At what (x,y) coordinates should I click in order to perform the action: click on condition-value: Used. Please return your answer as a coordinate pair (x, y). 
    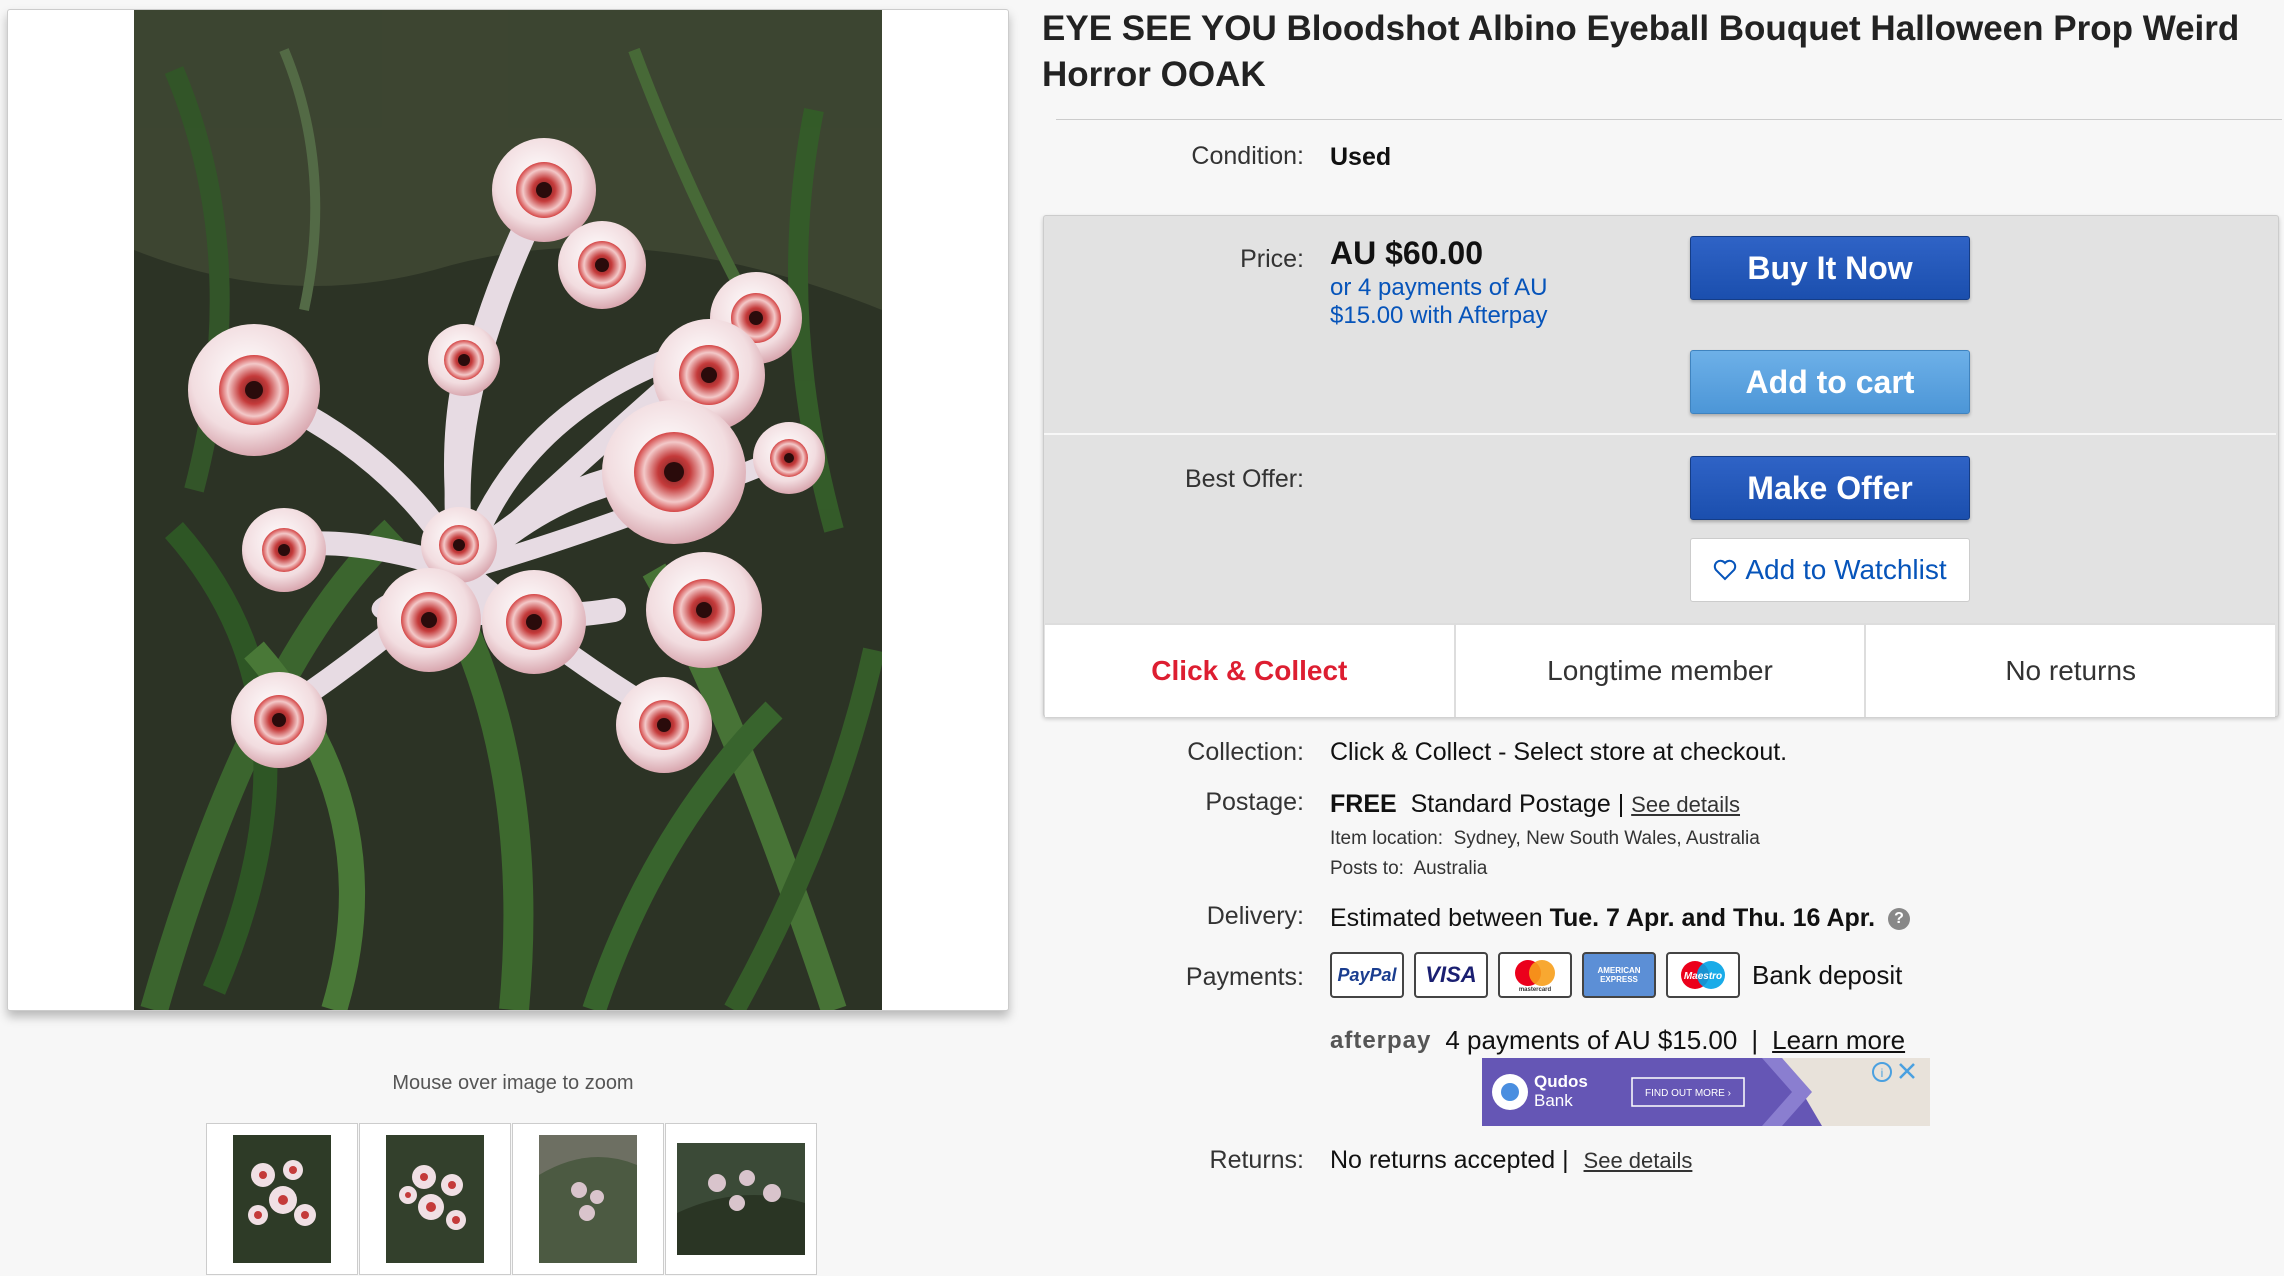
    Looking at the image, I should click on (1361, 157).